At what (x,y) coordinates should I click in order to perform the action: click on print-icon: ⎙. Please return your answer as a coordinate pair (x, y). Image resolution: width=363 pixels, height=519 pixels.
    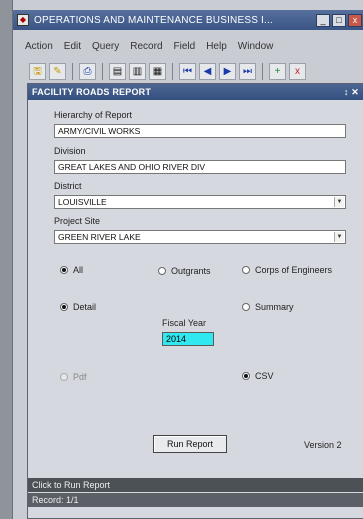
    Looking at the image, I should click on (87, 71).